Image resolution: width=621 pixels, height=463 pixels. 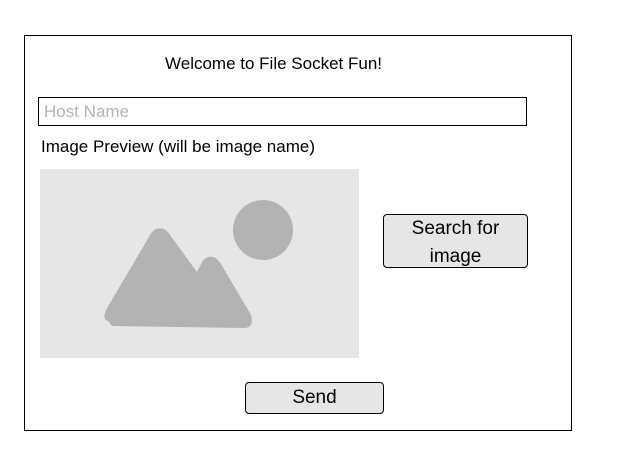 I want to click on page-title: Welcome to File Socket Fun!, so click(x=273, y=63).